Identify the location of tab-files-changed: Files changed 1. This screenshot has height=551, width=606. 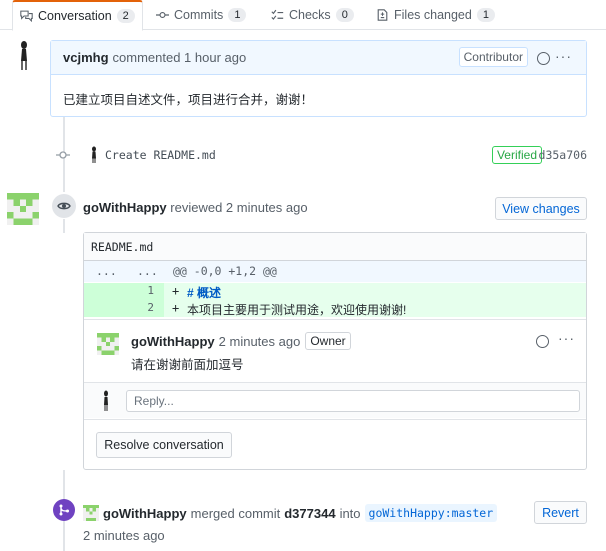
(435, 15).